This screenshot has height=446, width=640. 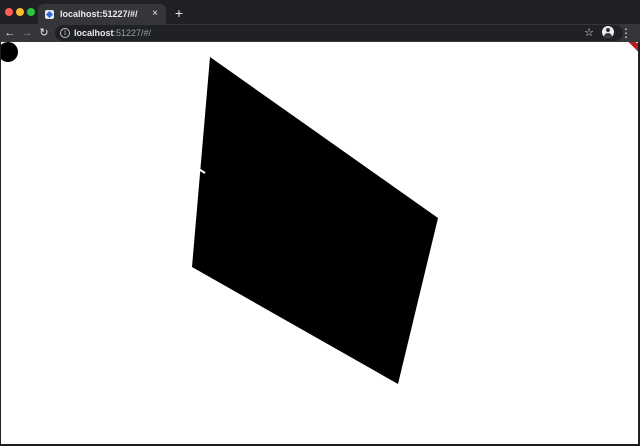 I want to click on flutter-favicon-icon, so click(x=49, y=14).